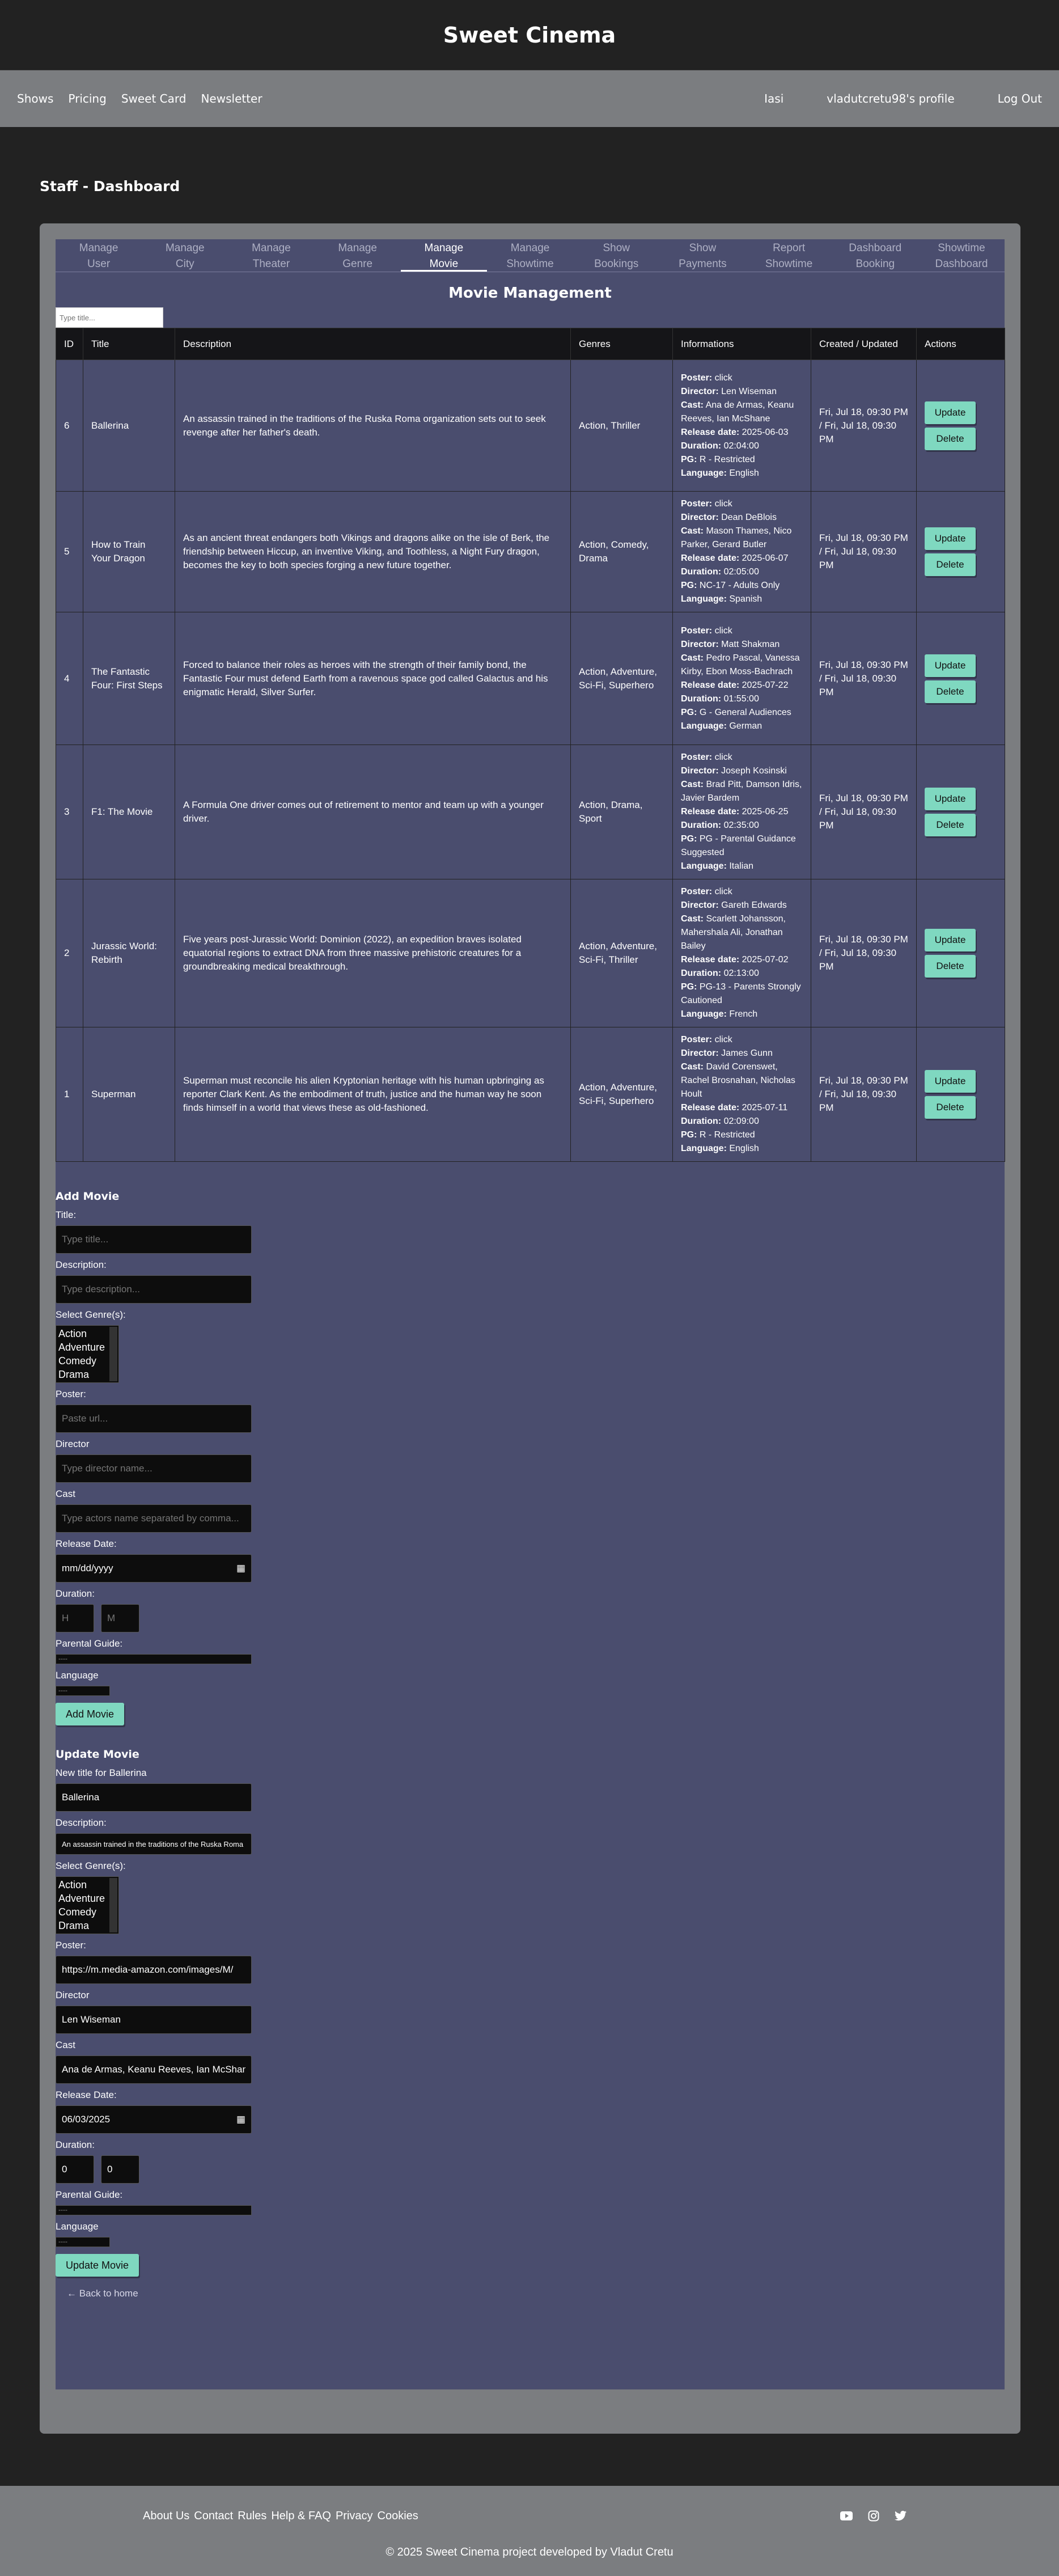 The image size is (1059, 2576). I want to click on add-cast-input, so click(154, 1518).